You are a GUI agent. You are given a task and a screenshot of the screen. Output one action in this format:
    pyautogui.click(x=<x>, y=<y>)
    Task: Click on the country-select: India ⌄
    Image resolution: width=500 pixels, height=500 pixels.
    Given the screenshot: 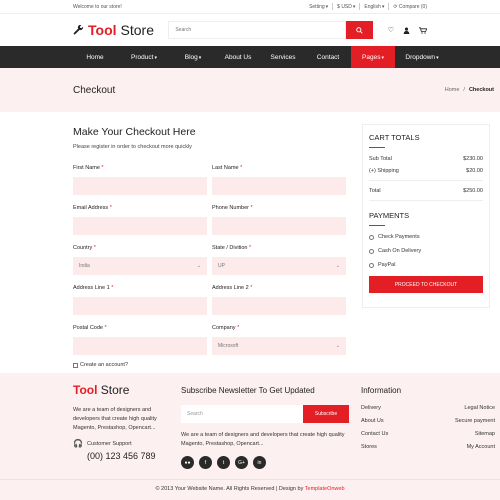 What is the action you would take?
    pyautogui.click(x=140, y=266)
    